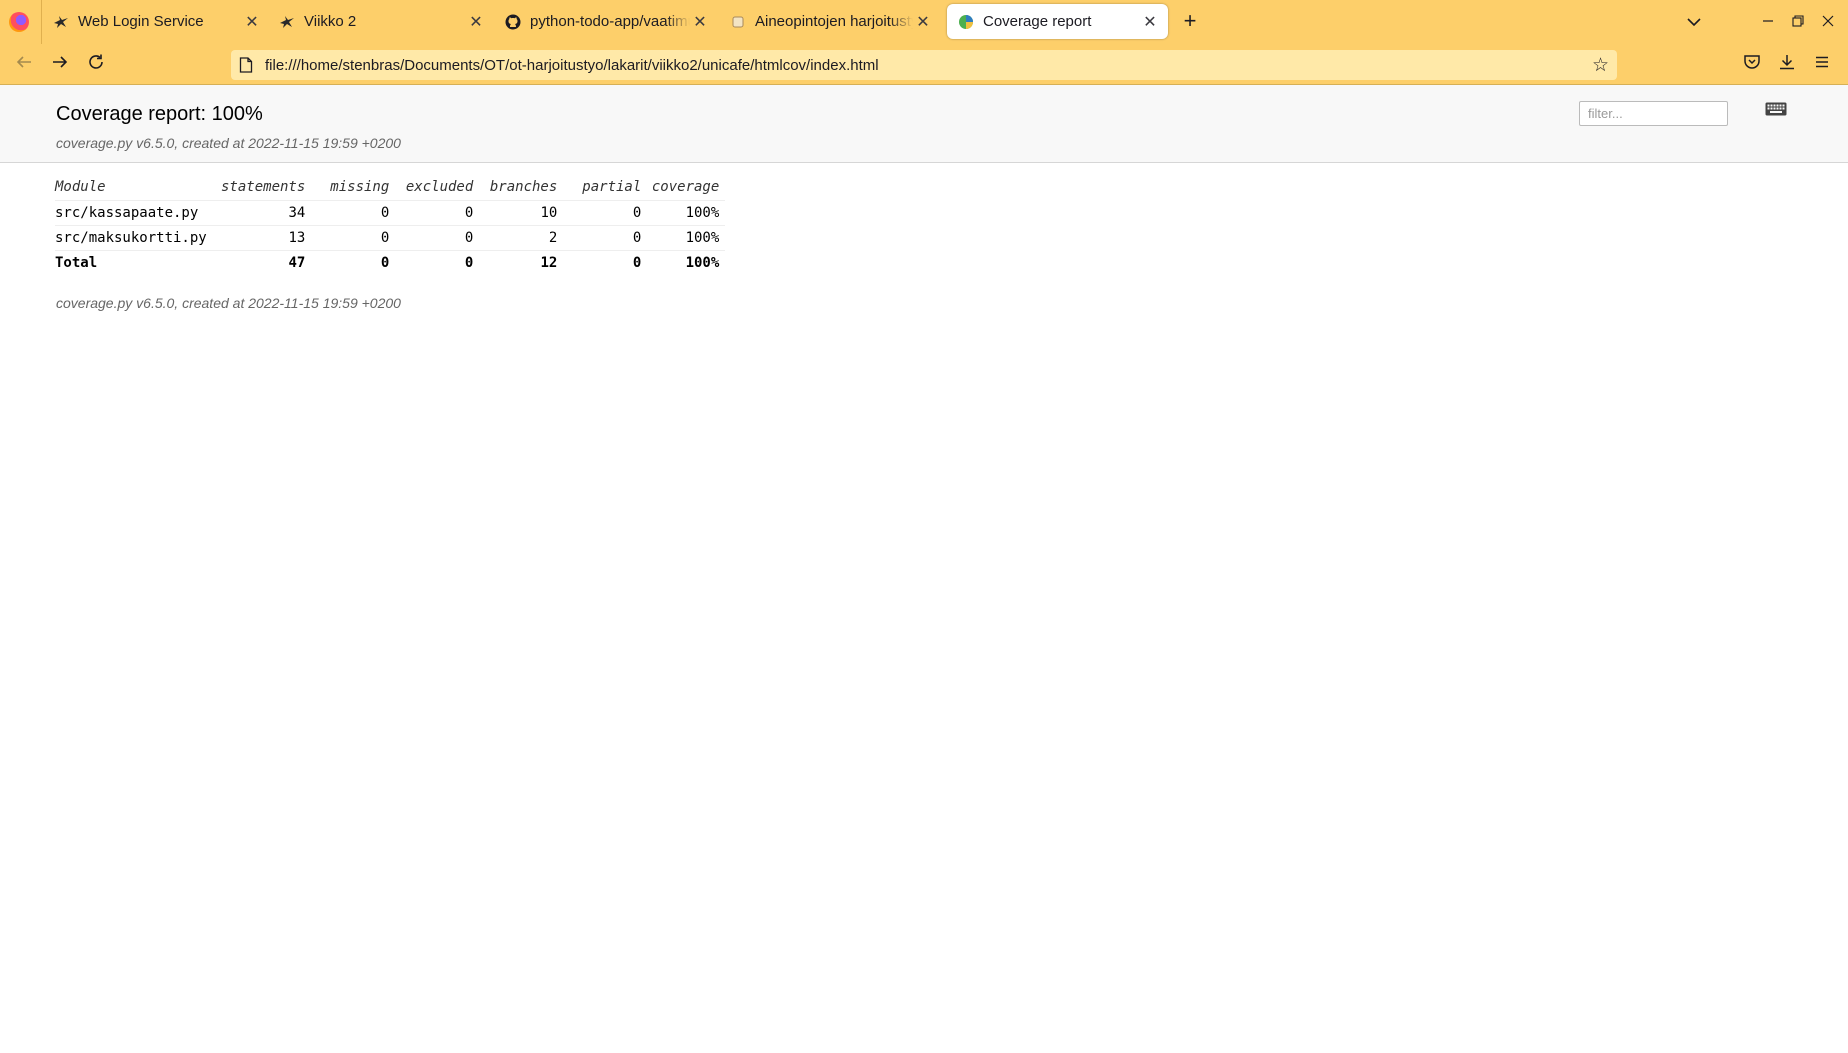 This screenshot has height=1053, width=1848. I want to click on total-partial: 0, so click(599, 262).